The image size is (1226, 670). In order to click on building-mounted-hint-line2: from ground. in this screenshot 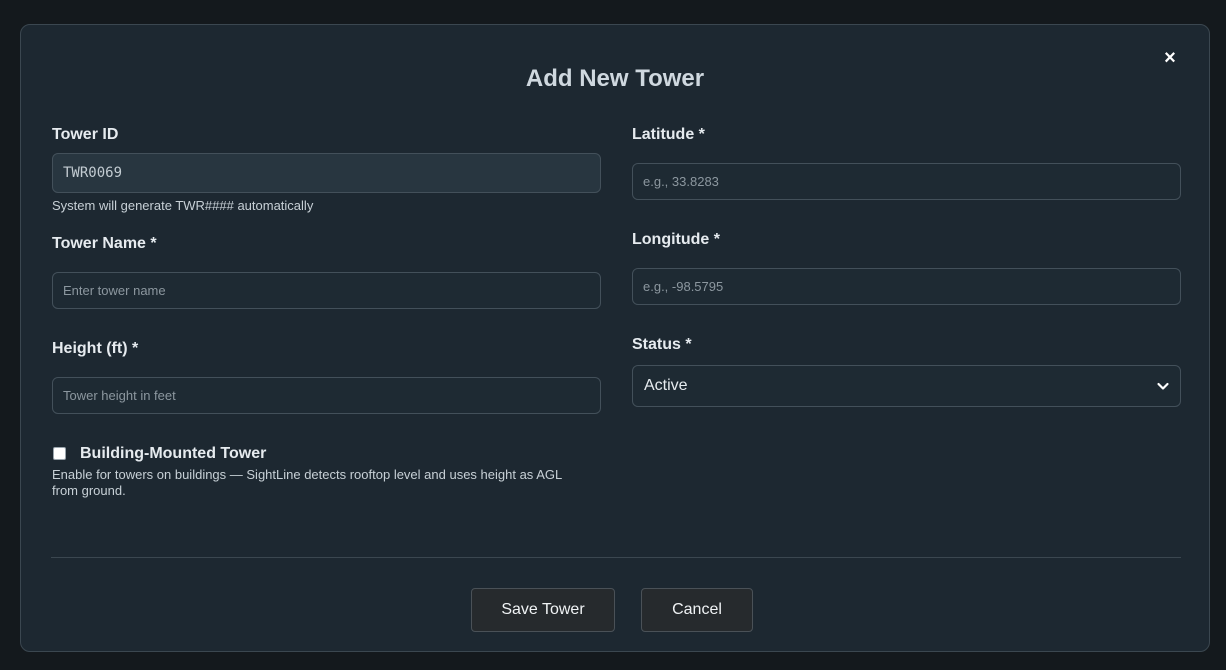, I will do `click(89, 490)`.